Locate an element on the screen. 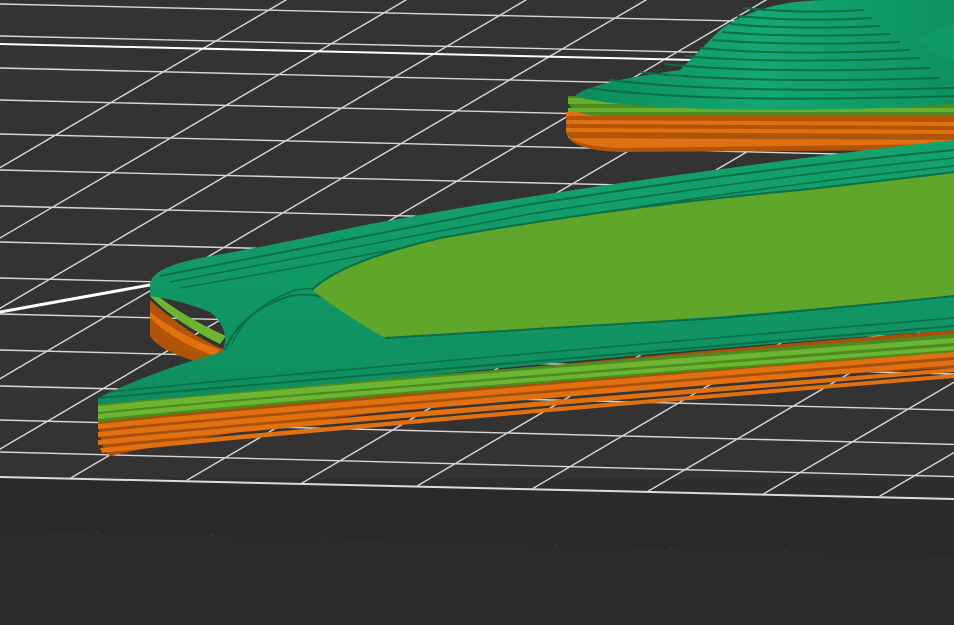 Image resolution: width=954 pixels, height=625 pixels. cone-first-layers is located at coordinates (760, 132).